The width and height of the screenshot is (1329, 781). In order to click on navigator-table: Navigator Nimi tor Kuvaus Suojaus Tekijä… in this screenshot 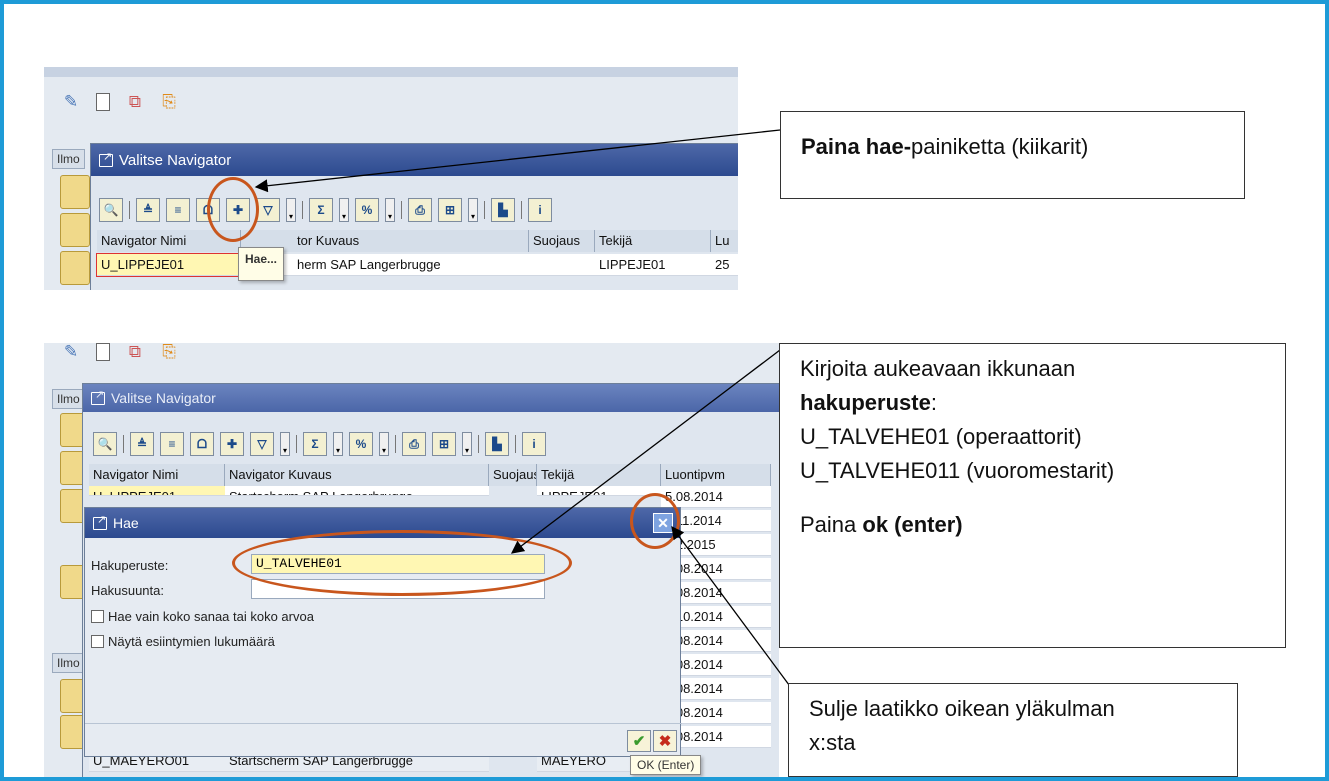, I will do `click(417, 260)`.